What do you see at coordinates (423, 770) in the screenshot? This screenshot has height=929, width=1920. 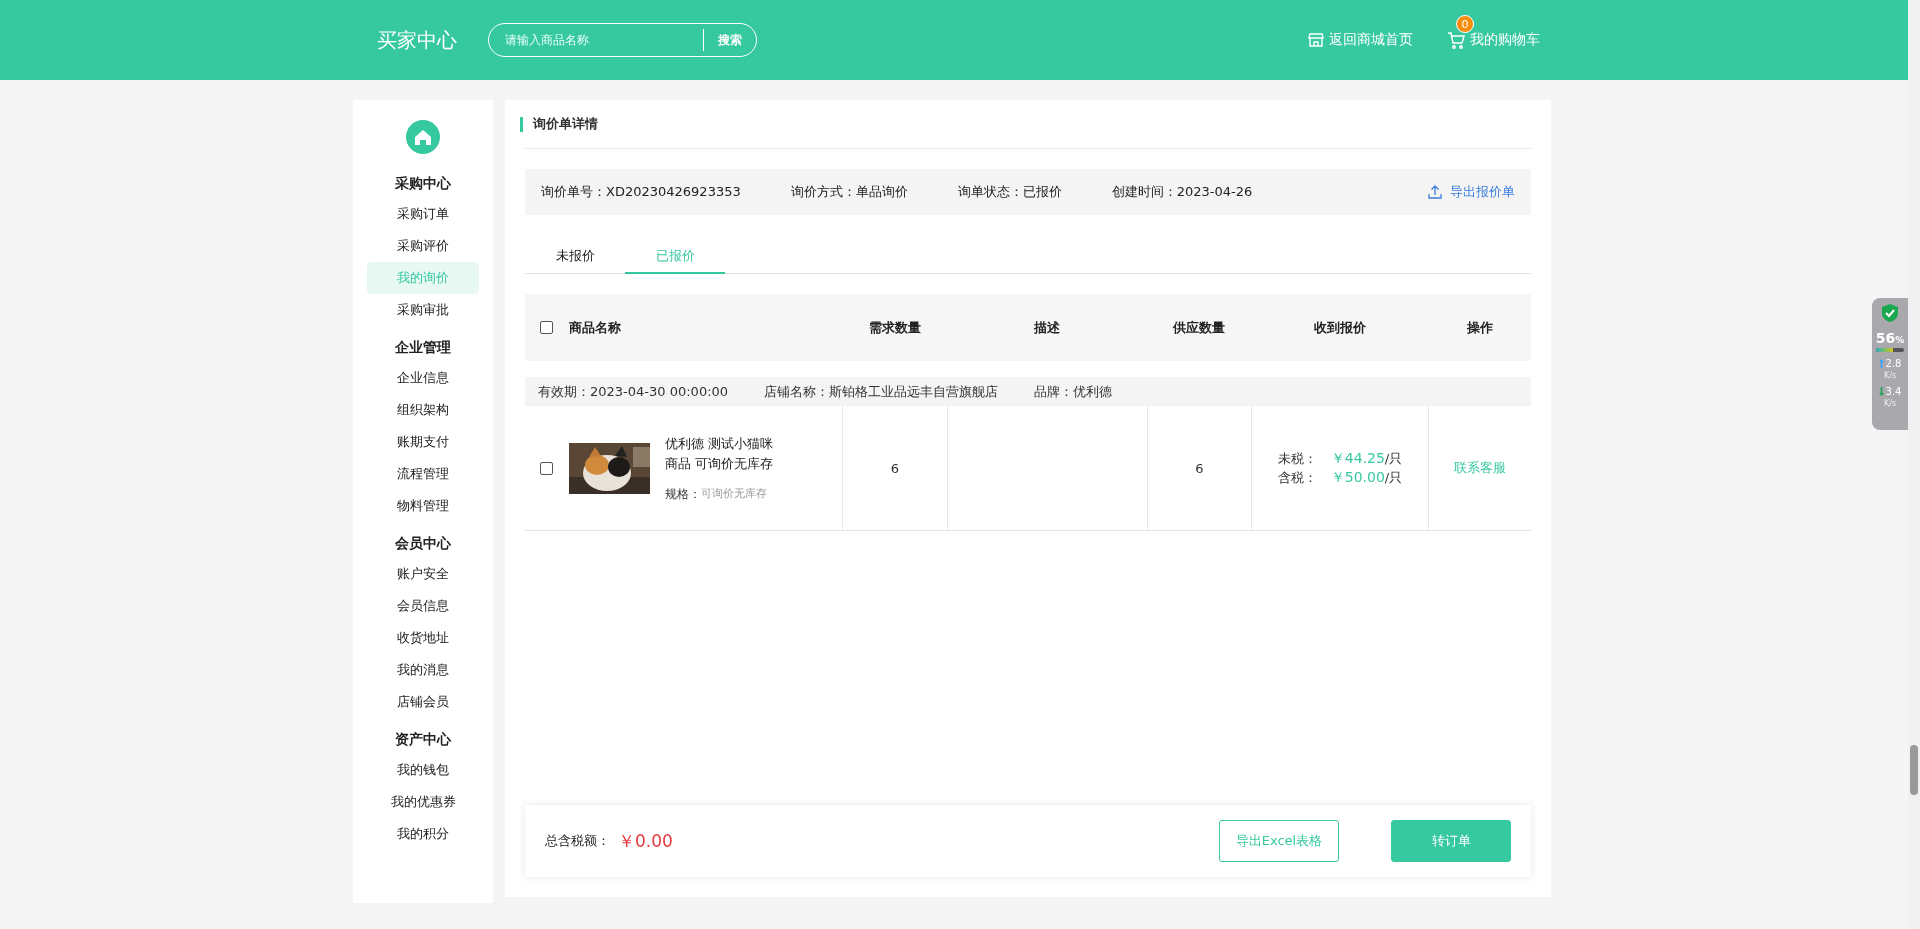 I see `sidebar-item: 我的钱包` at bounding box center [423, 770].